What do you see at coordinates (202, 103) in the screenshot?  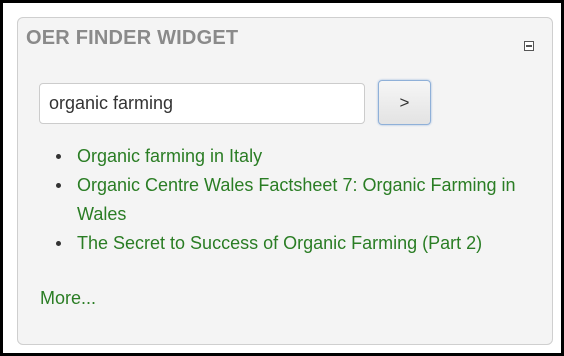 I see `search-input` at bounding box center [202, 103].